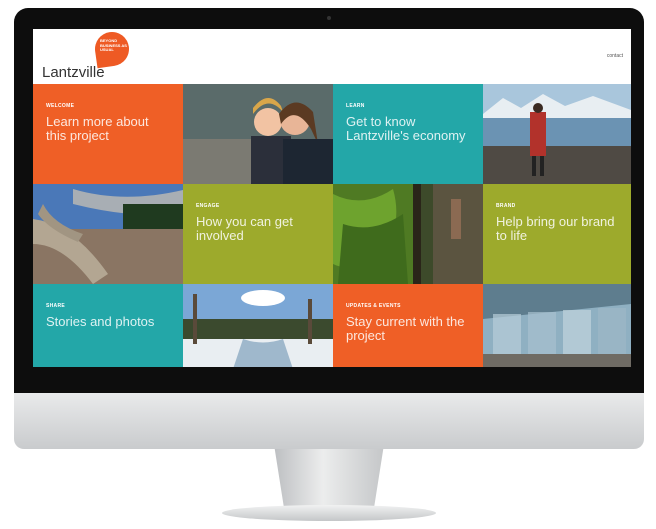  I want to click on tile-label: BRAND, so click(506, 206).